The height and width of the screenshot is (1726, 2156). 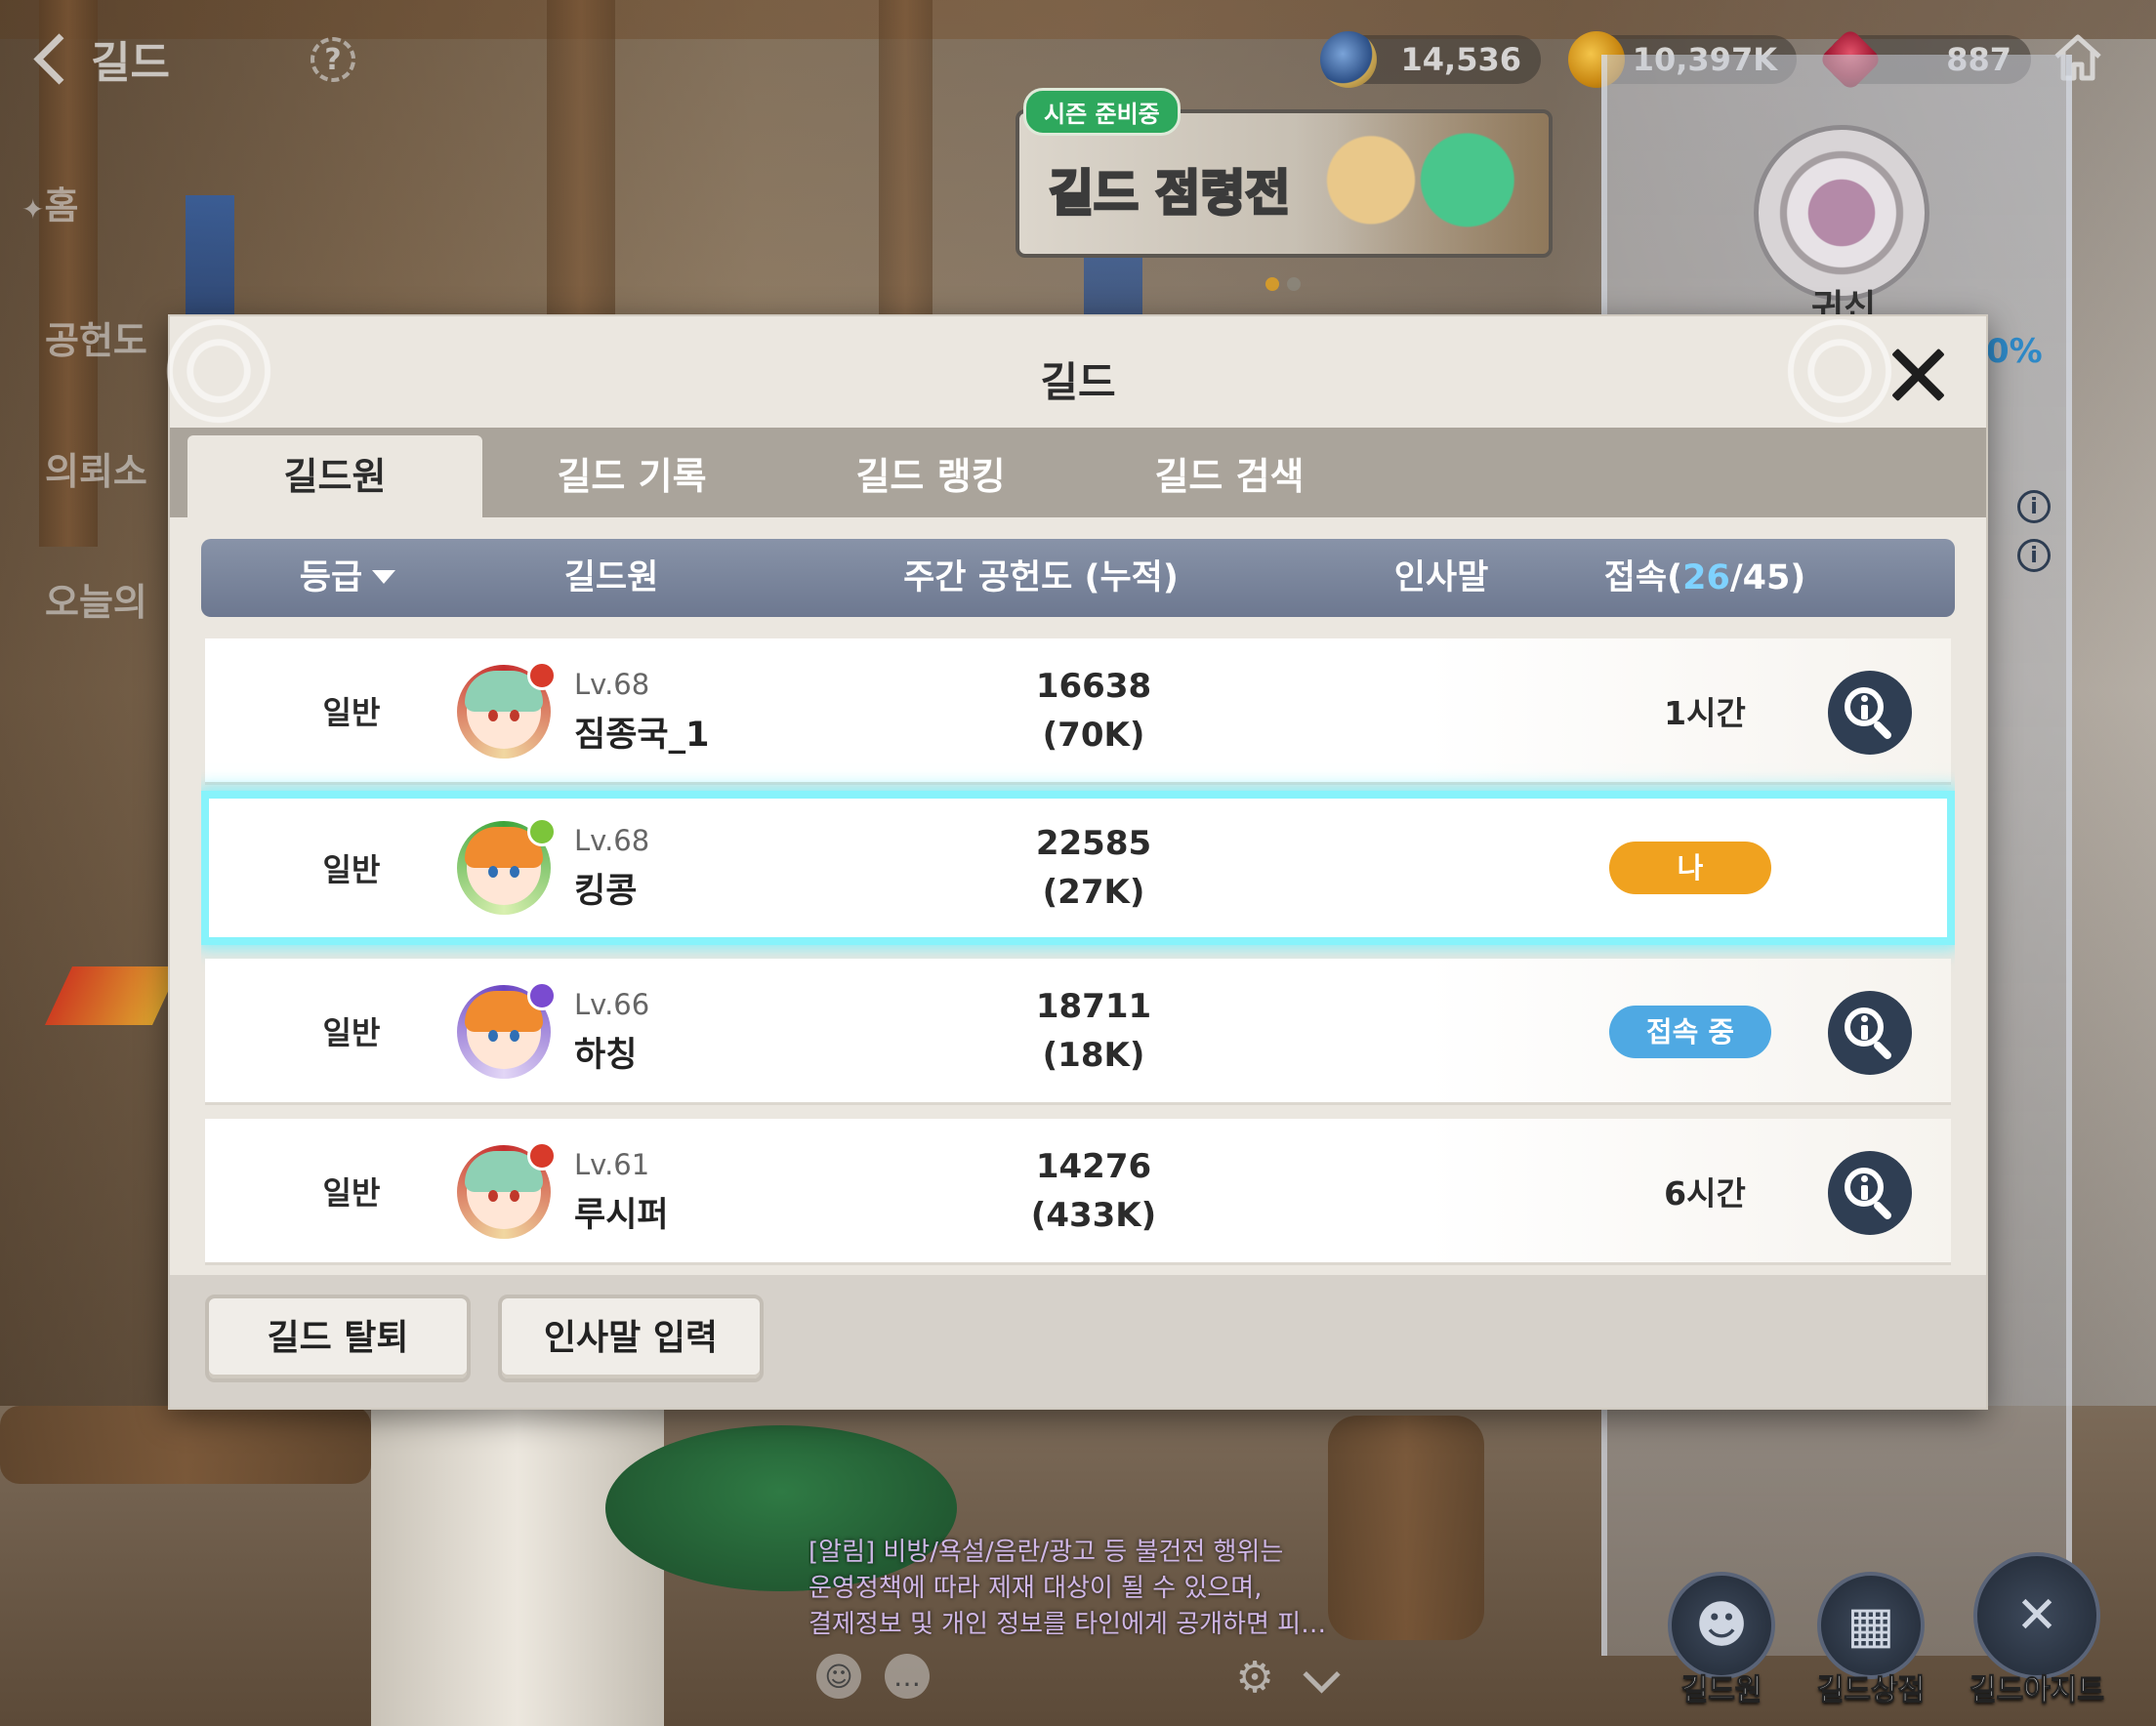 I want to click on shop-basket-icon: ▦, so click(x=1871, y=1625).